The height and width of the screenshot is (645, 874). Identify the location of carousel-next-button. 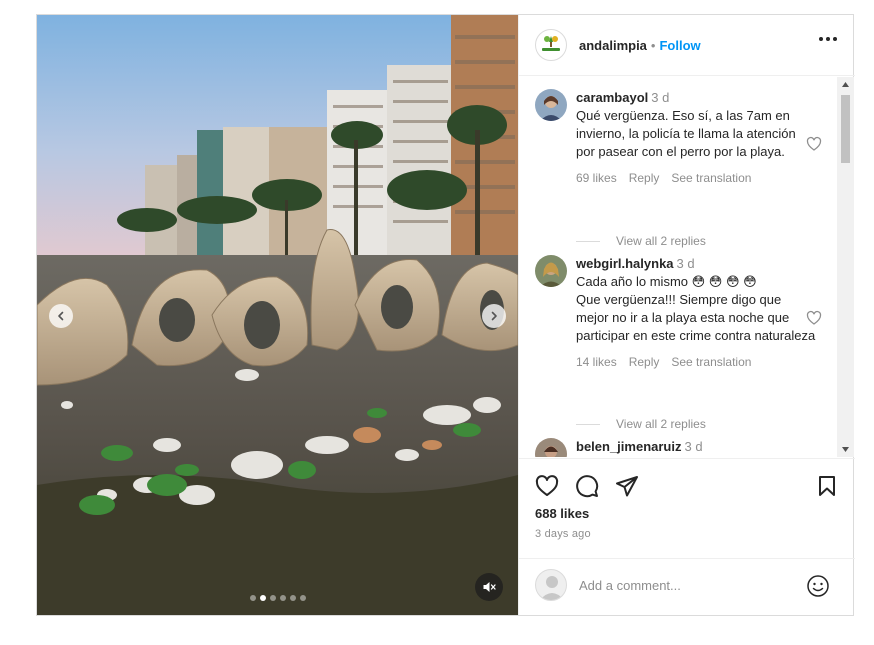
(494, 316).